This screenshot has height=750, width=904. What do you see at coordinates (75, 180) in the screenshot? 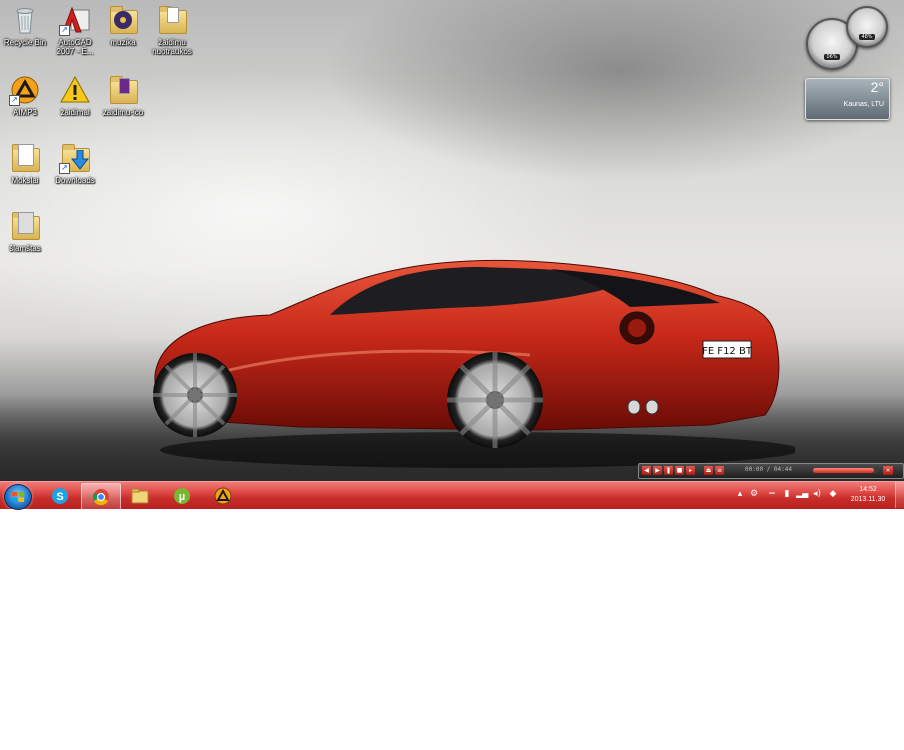
I see `desktop-icon-label: Downloads` at bounding box center [75, 180].